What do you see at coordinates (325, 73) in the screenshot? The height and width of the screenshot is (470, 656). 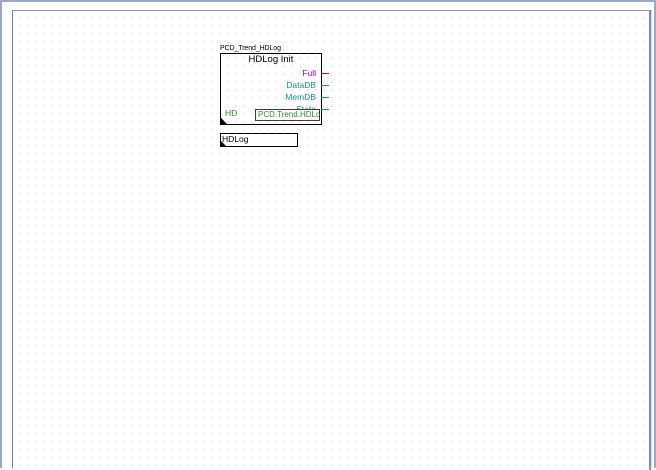 I see `connector-full` at bounding box center [325, 73].